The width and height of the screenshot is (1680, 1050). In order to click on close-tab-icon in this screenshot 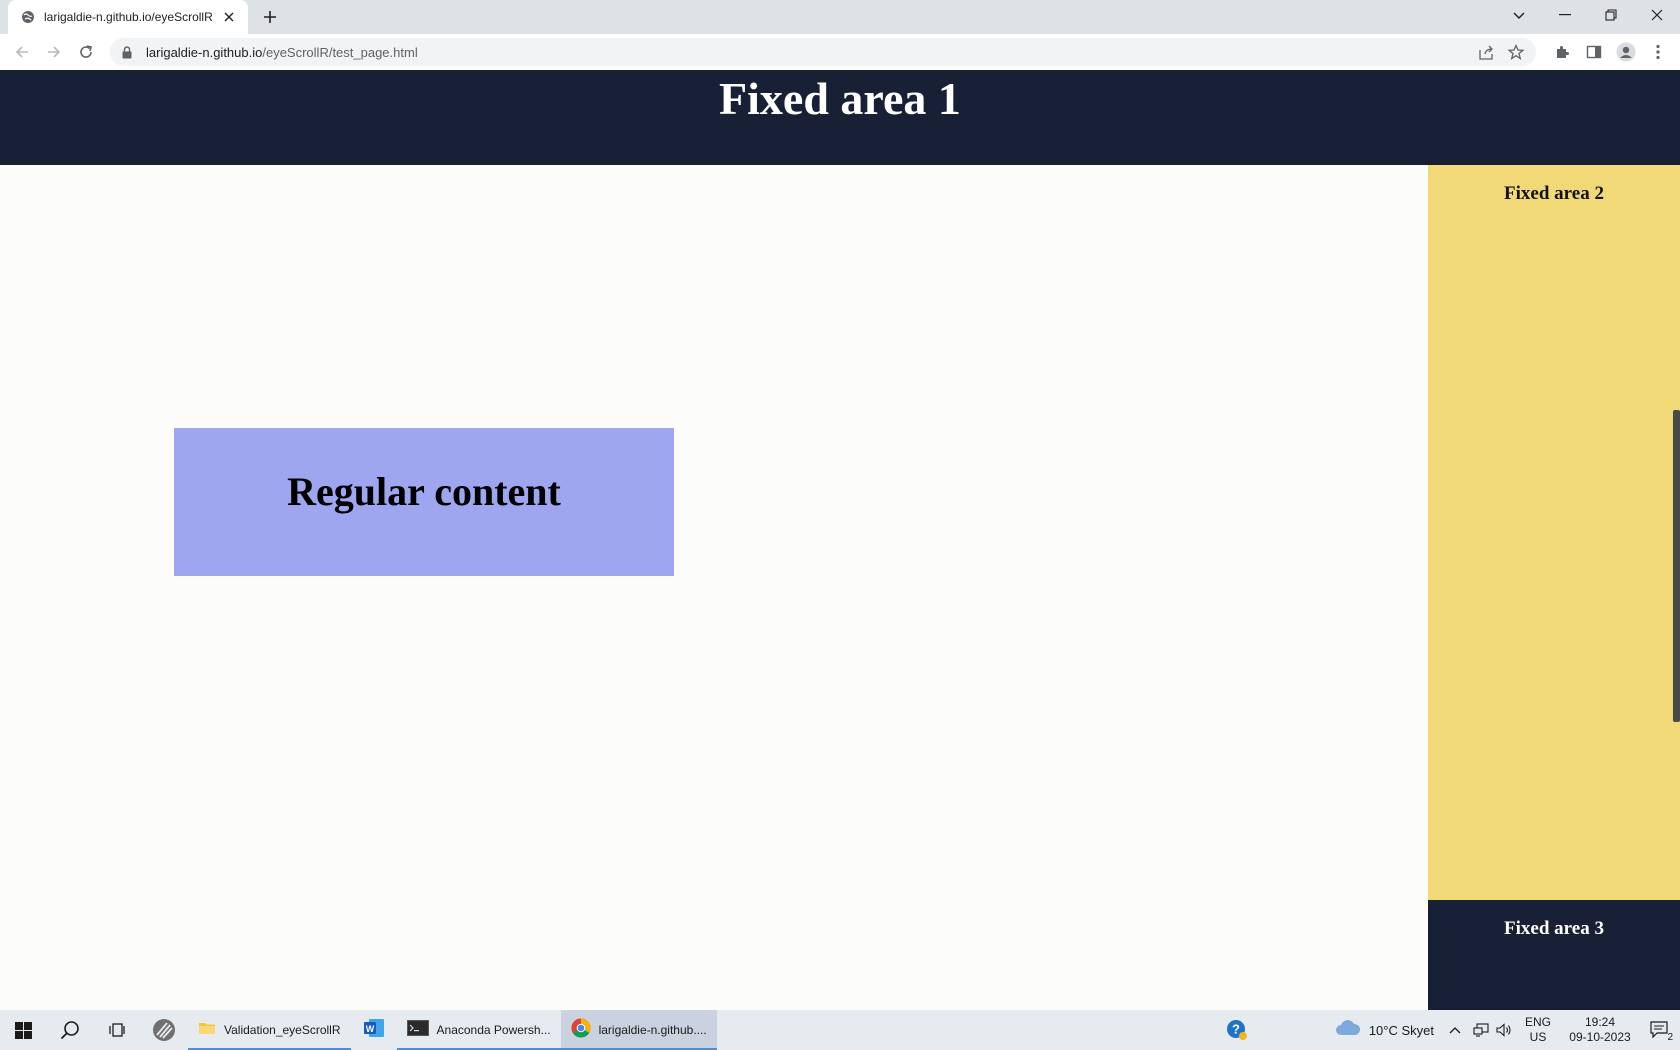, I will do `click(229, 17)`.